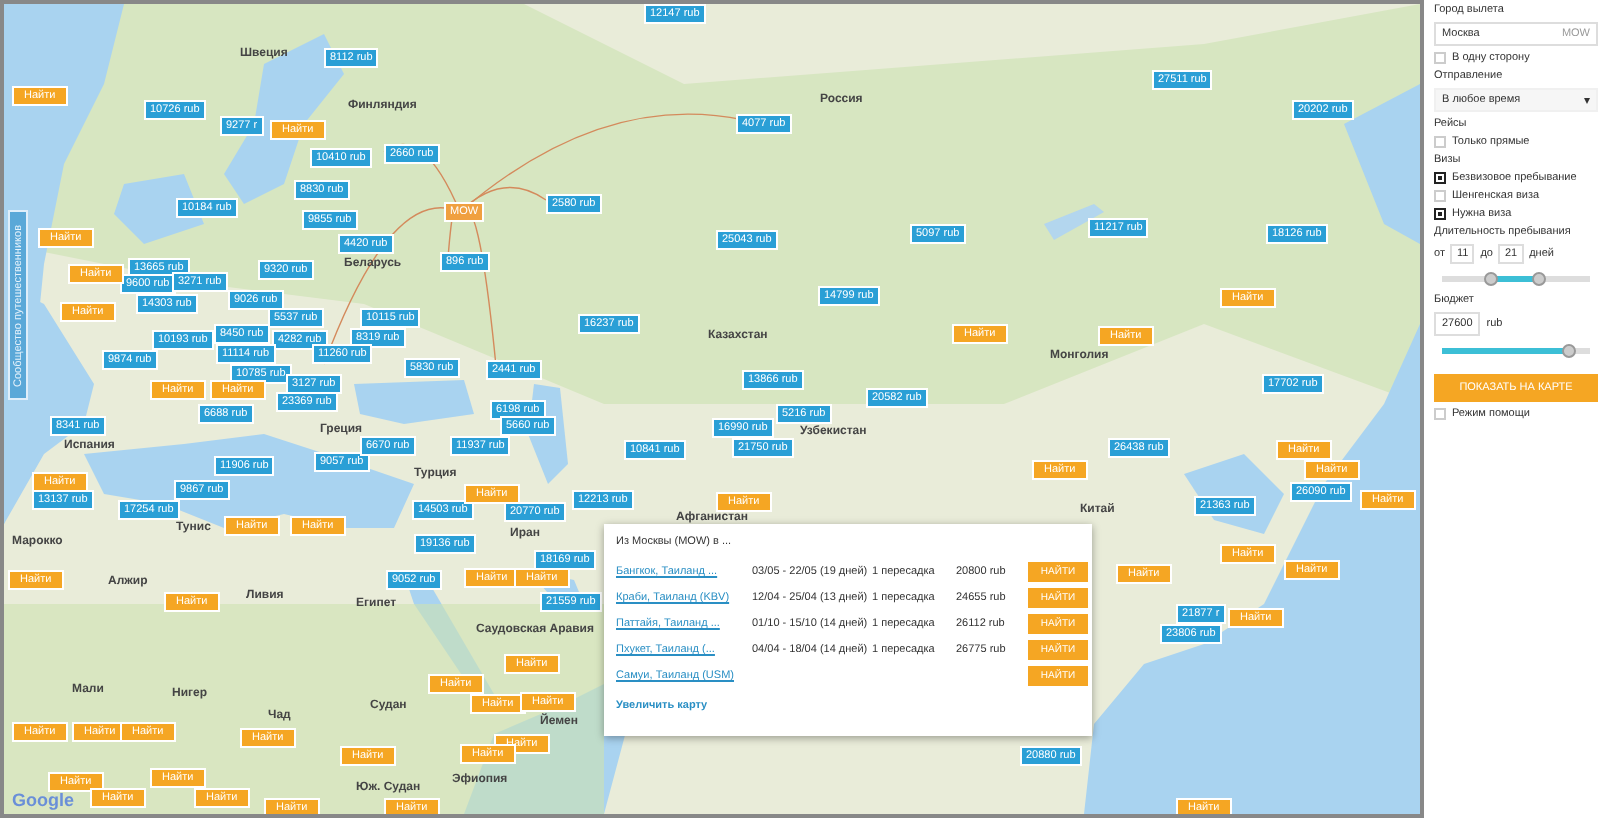 The width and height of the screenshot is (1608, 818). What do you see at coordinates (1516, 279) in the screenshot?
I see `duration-slider` at bounding box center [1516, 279].